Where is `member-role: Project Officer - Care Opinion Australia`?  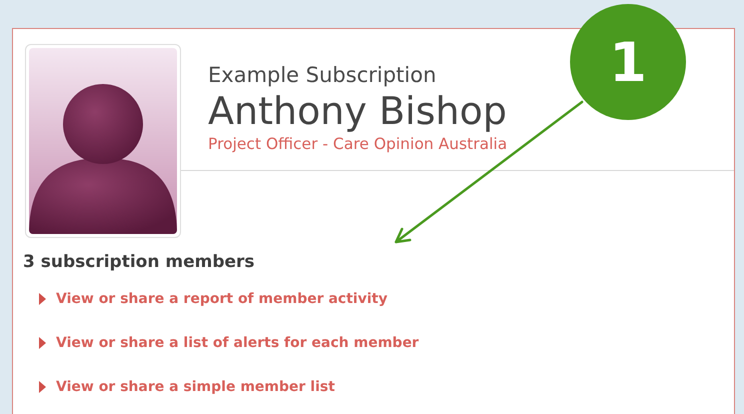
member-role: Project Officer - Care Opinion Australia is located at coordinates (358, 144).